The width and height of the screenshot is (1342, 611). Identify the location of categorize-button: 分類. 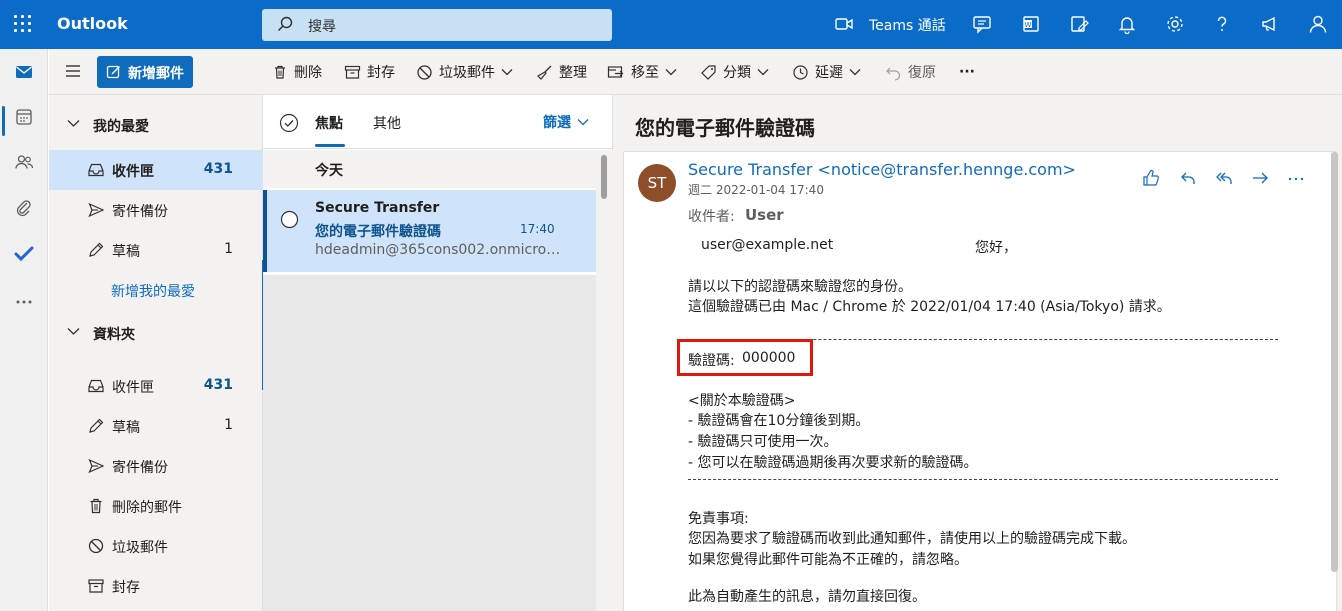
(734, 72).